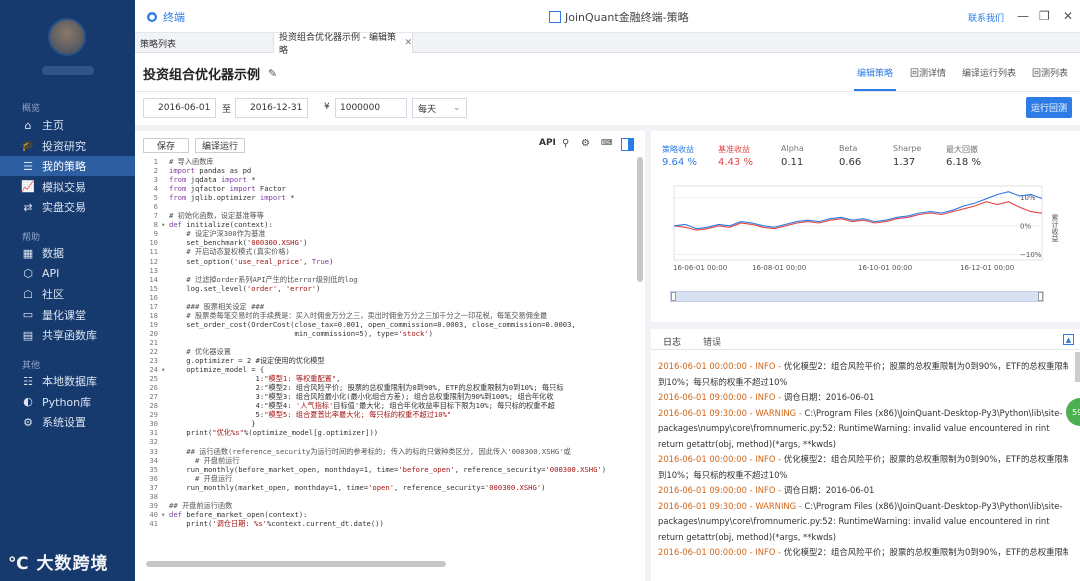 Image resolution: width=1080 pixels, height=581 pixels. Describe the element at coordinates (67, 422) in the screenshot. I see `sidebar-item: ⚙ 系统设置` at that location.